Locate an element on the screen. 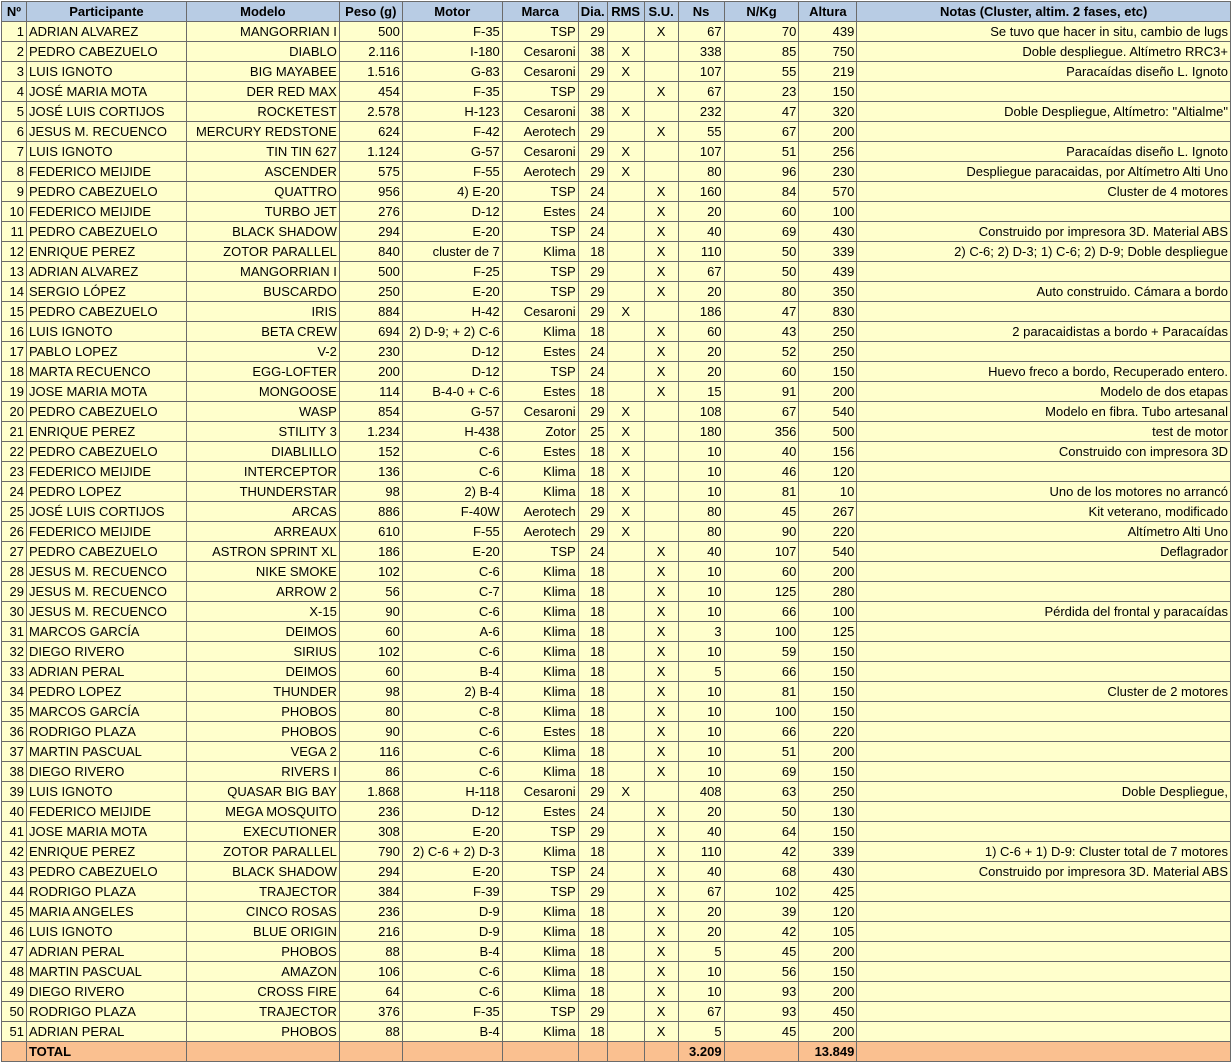 This screenshot has height=1062, width=1231. cell-marca: TSP is located at coordinates (540, 831).